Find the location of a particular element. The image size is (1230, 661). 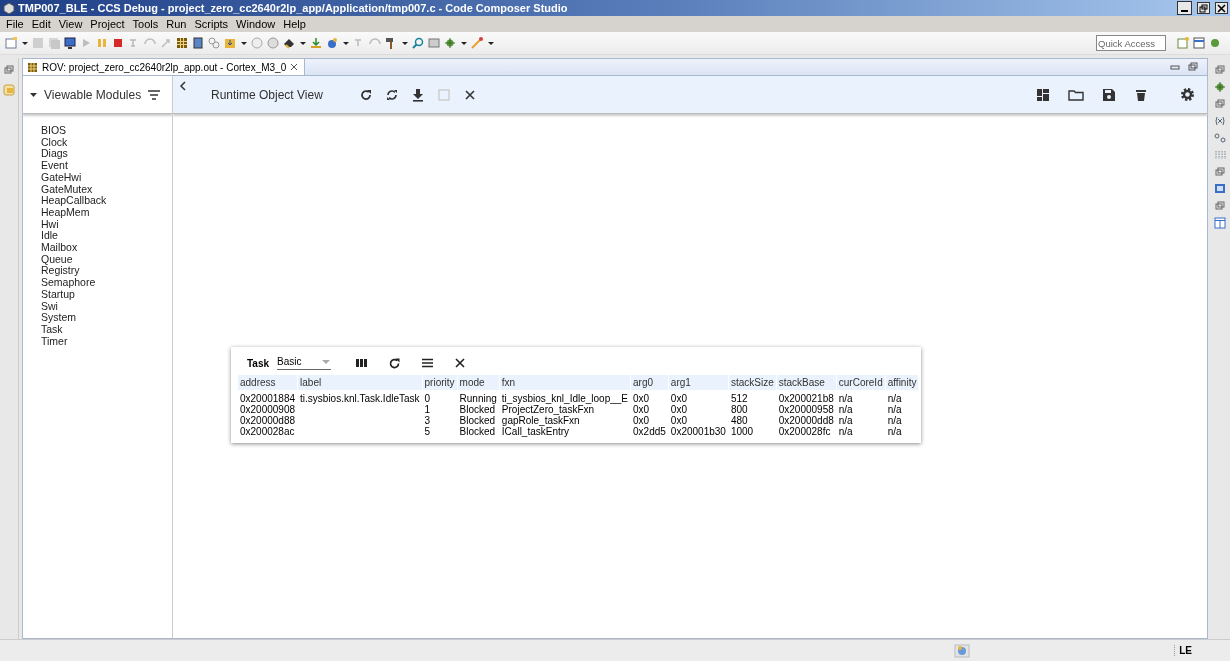

column-header: arg1 is located at coordinates (698, 382).